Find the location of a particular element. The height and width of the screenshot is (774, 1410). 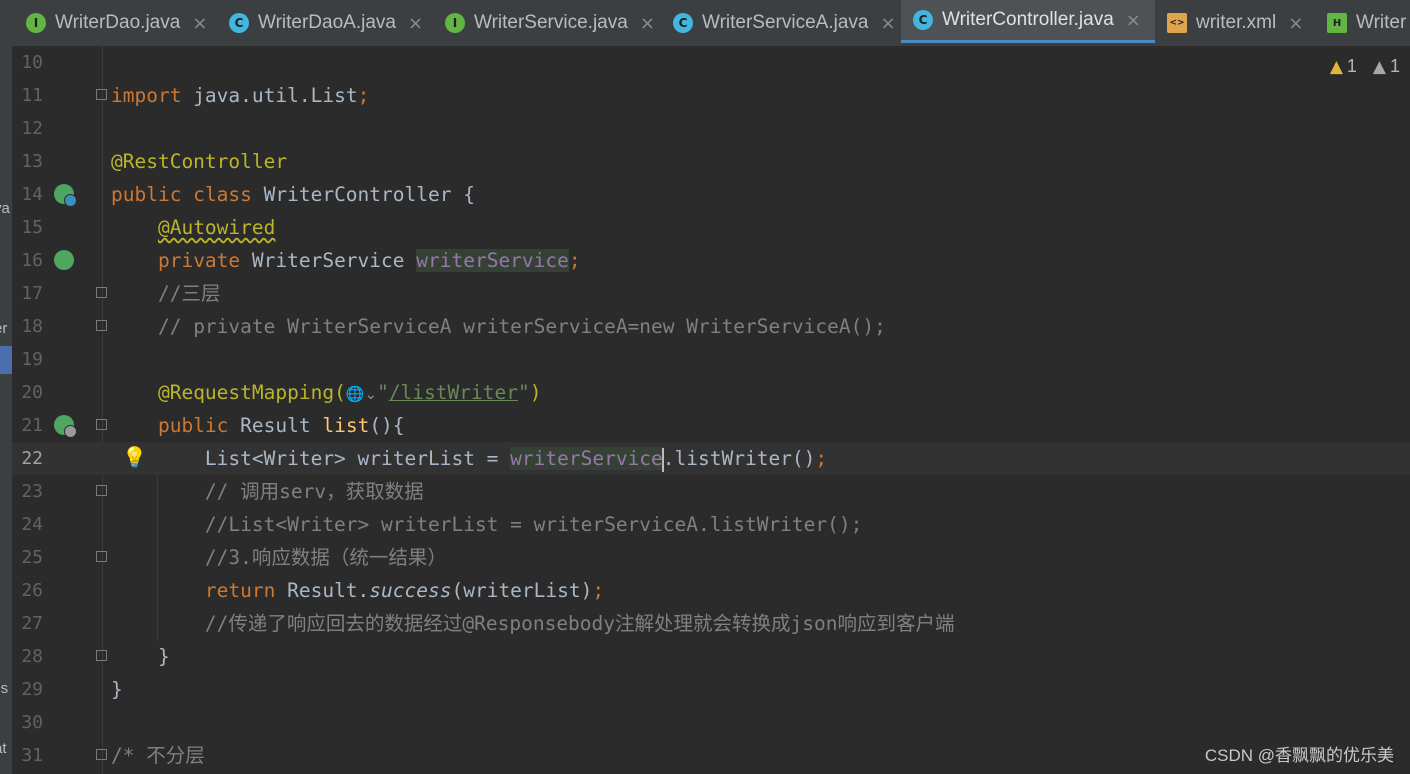

line-number: 23 is located at coordinates (32, 491).